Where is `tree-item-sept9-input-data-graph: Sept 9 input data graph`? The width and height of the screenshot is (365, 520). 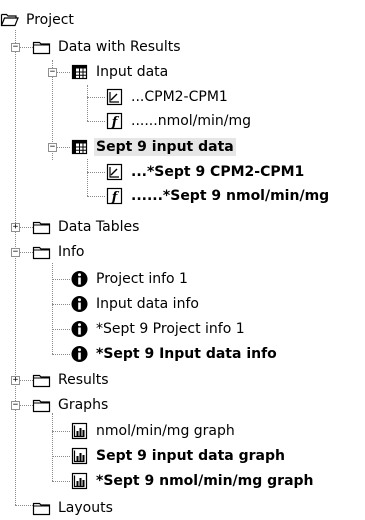
tree-item-sept9-input-data-graph: Sept 9 input data graph is located at coordinates (178, 456).